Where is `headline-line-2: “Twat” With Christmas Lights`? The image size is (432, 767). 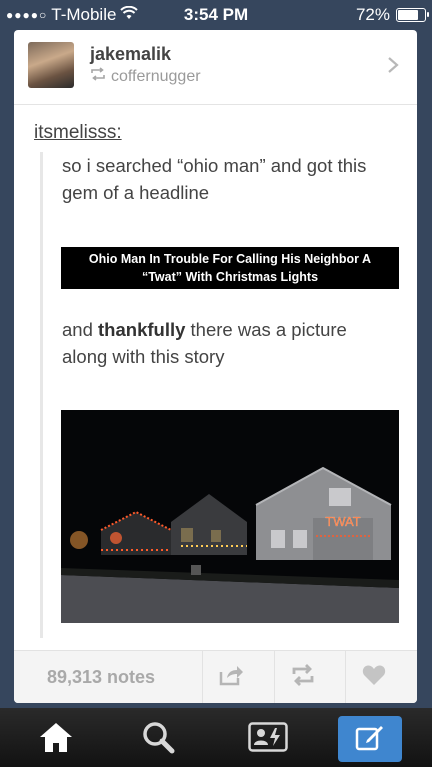 headline-line-2: “Twat” With Christmas Lights is located at coordinates (230, 277).